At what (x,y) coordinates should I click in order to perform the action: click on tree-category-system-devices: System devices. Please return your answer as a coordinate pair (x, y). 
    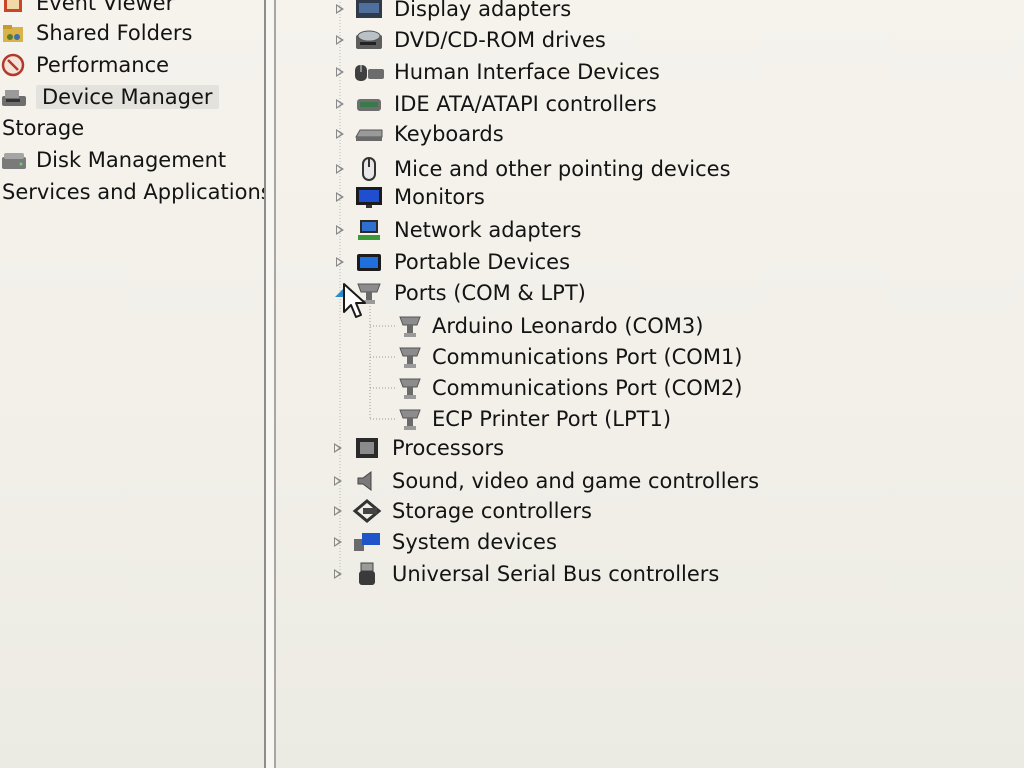
    Looking at the image, I should click on (444, 542).